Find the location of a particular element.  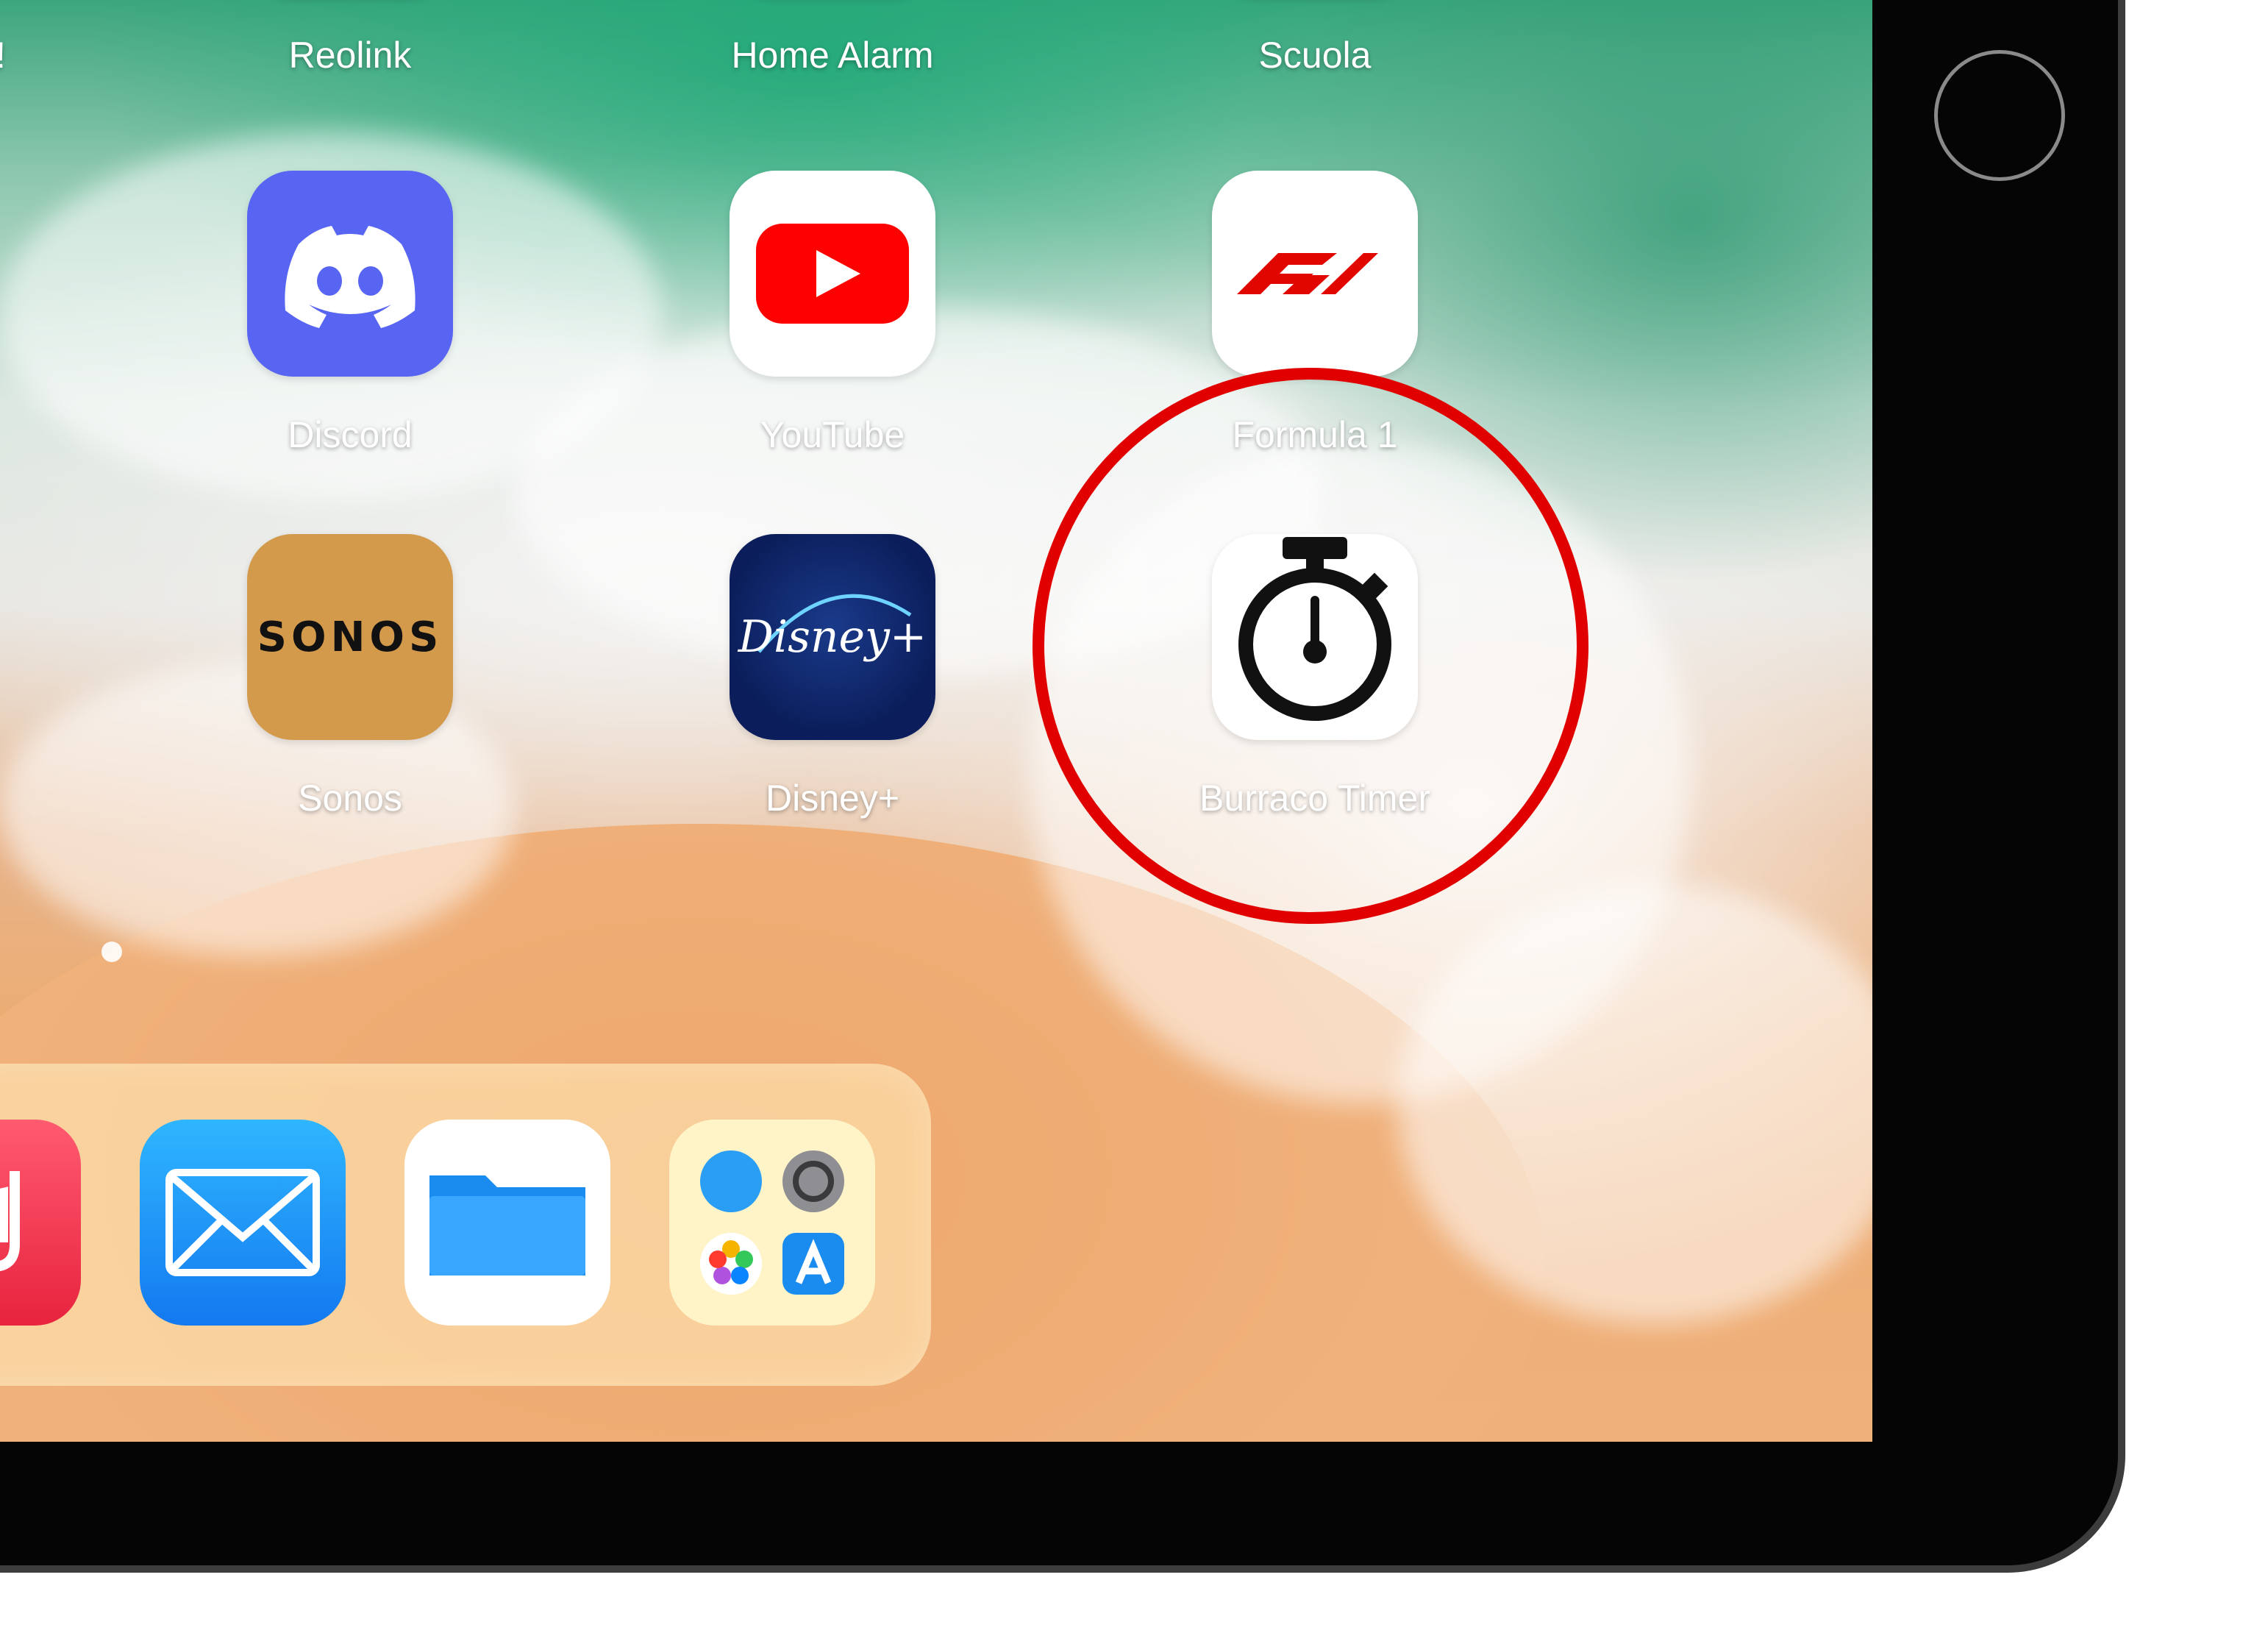

app-youtube: YouTube is located at coordinates (832, 313).